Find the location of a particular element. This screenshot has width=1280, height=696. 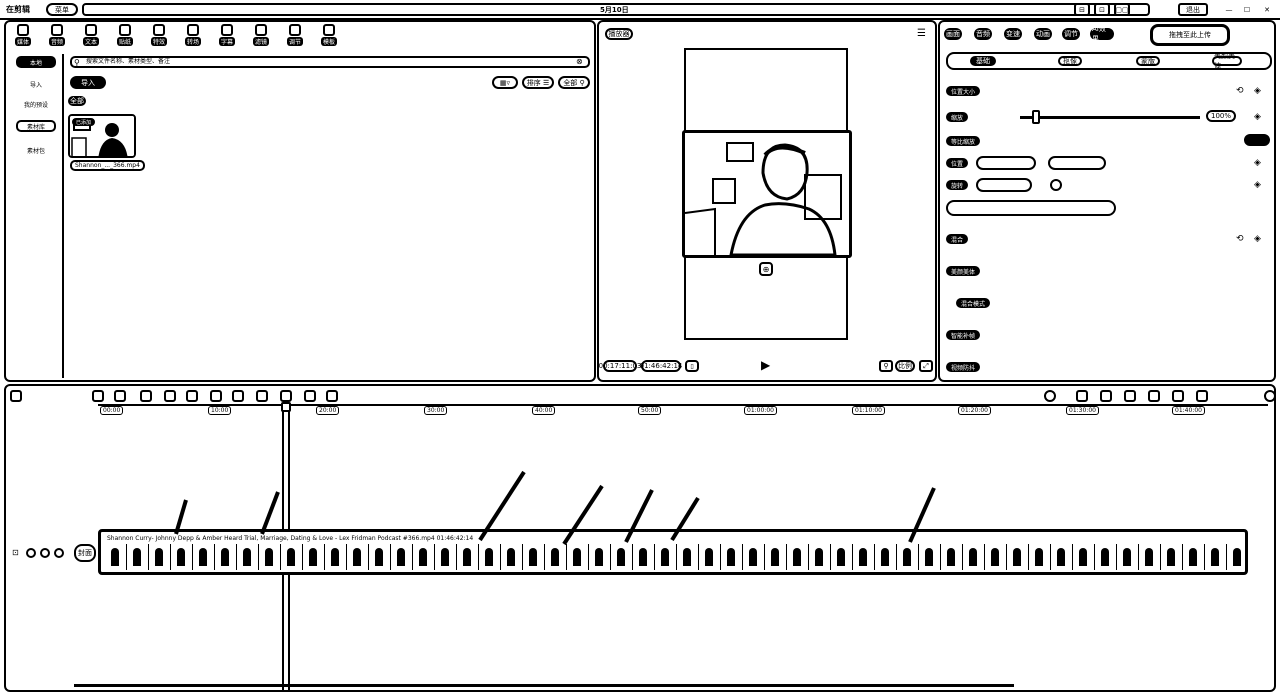

top-bar: 在剪辑 菜单 5月10日 ⊟ ⊡ ▢▢ 退出 — ☐ ✕ is located at coordinates (640, 10).